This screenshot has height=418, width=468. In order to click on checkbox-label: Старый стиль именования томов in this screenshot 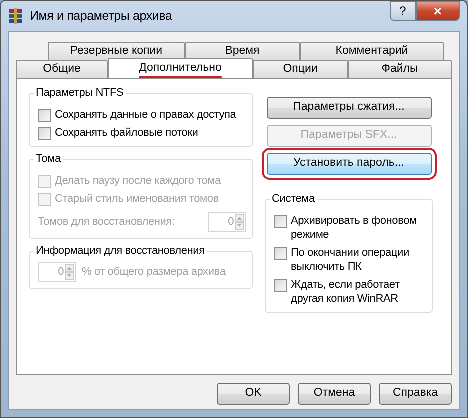, I will do `click(137, 199)`.